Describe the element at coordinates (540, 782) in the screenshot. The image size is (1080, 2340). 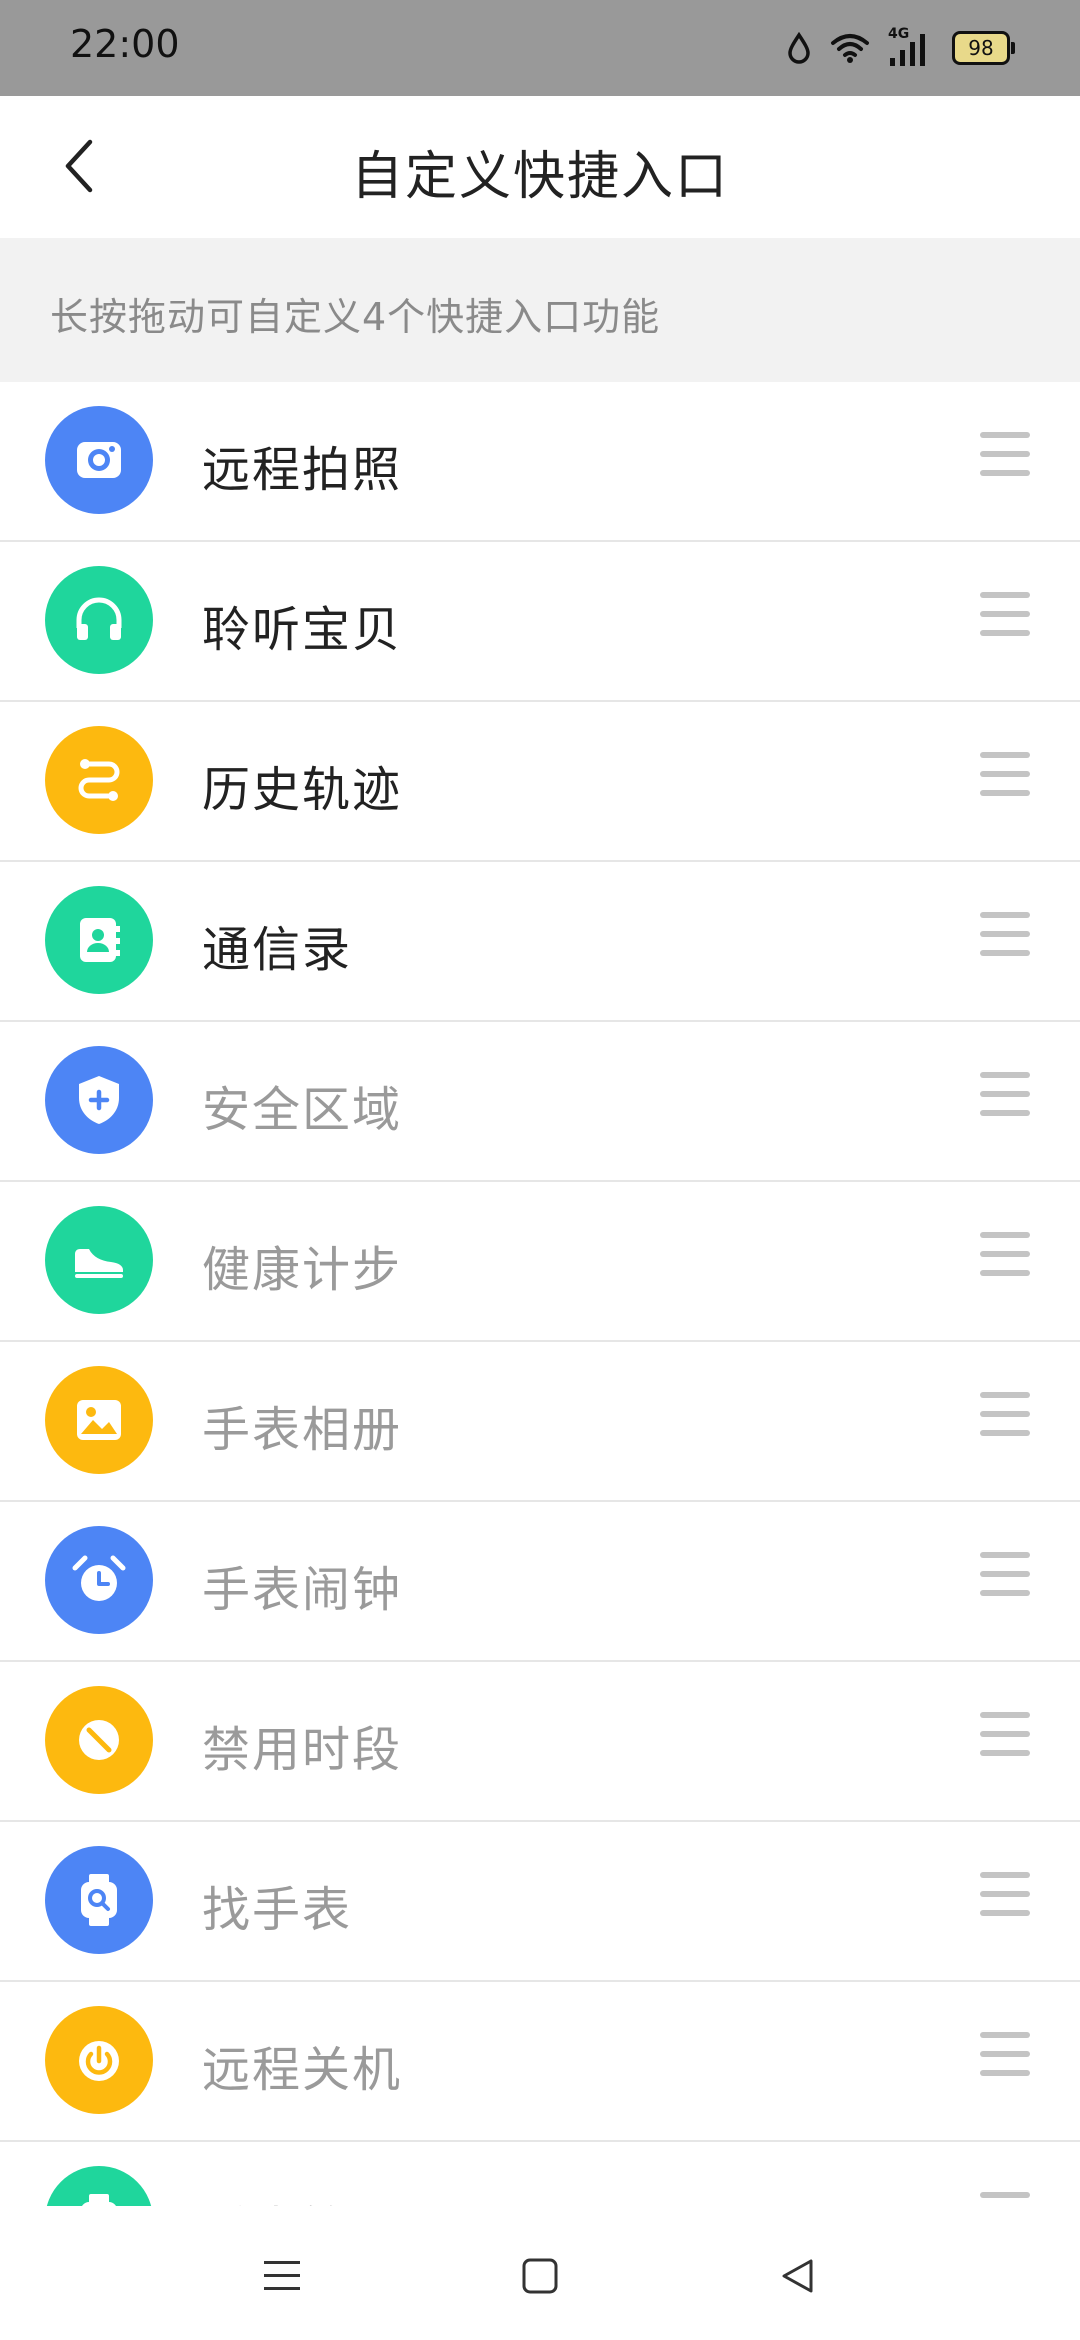
I see `list-item: 历史轨迹` at that location.